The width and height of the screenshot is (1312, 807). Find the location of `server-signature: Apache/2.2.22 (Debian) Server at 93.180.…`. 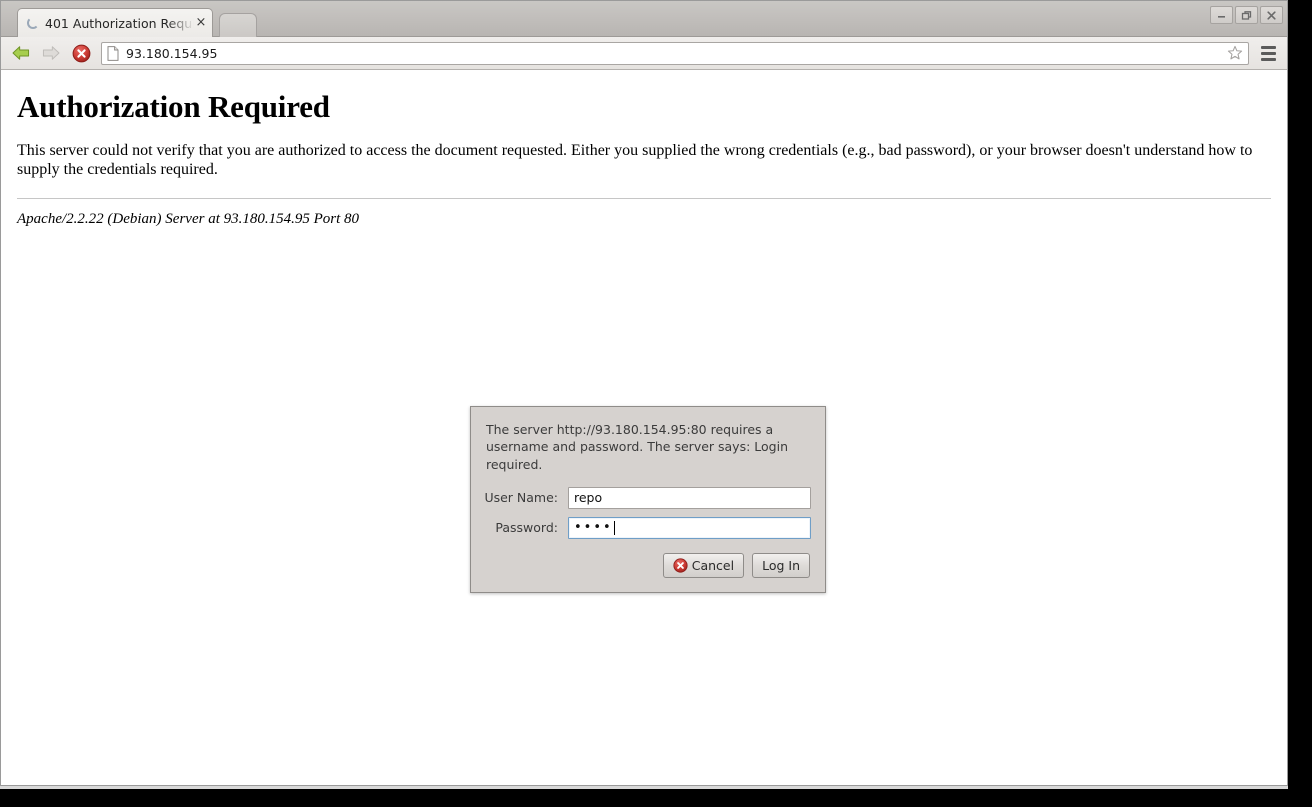

server-signature: Apache/2.2.22 (Debian) Server at 93.180.… is located at coordinates (188, 218).